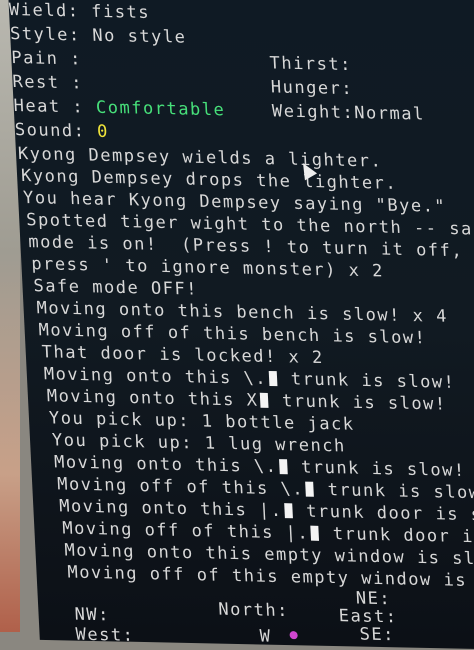  Describe the element at coordinates (160, 109) in the screenshot. I see `heat-value: Comfortable` at that location.